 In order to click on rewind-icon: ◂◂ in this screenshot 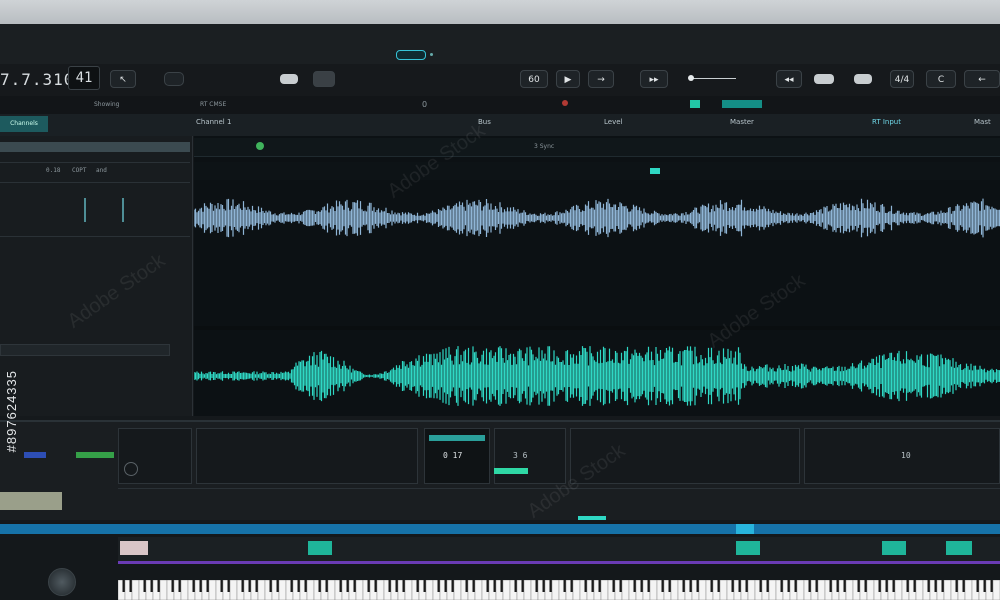, I will do `click(789, 80)`.